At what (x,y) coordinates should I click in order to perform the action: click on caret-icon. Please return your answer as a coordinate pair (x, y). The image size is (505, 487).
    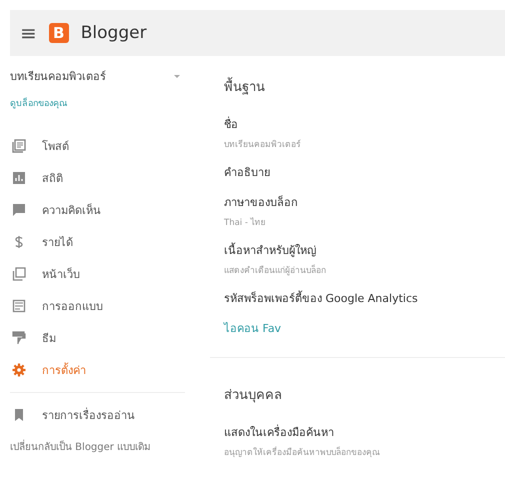
    Looking at the image, I should click on (177, 76).